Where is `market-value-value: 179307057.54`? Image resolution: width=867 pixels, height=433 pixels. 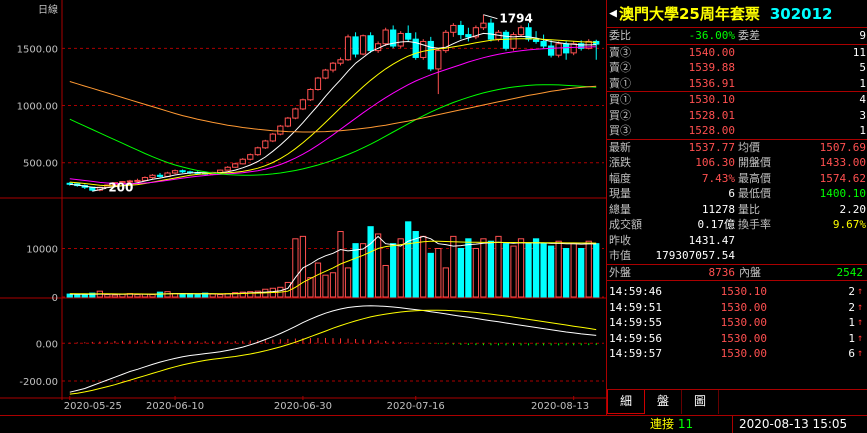
market-value-value: 179307057.54 is located at coordinates (695, 255).